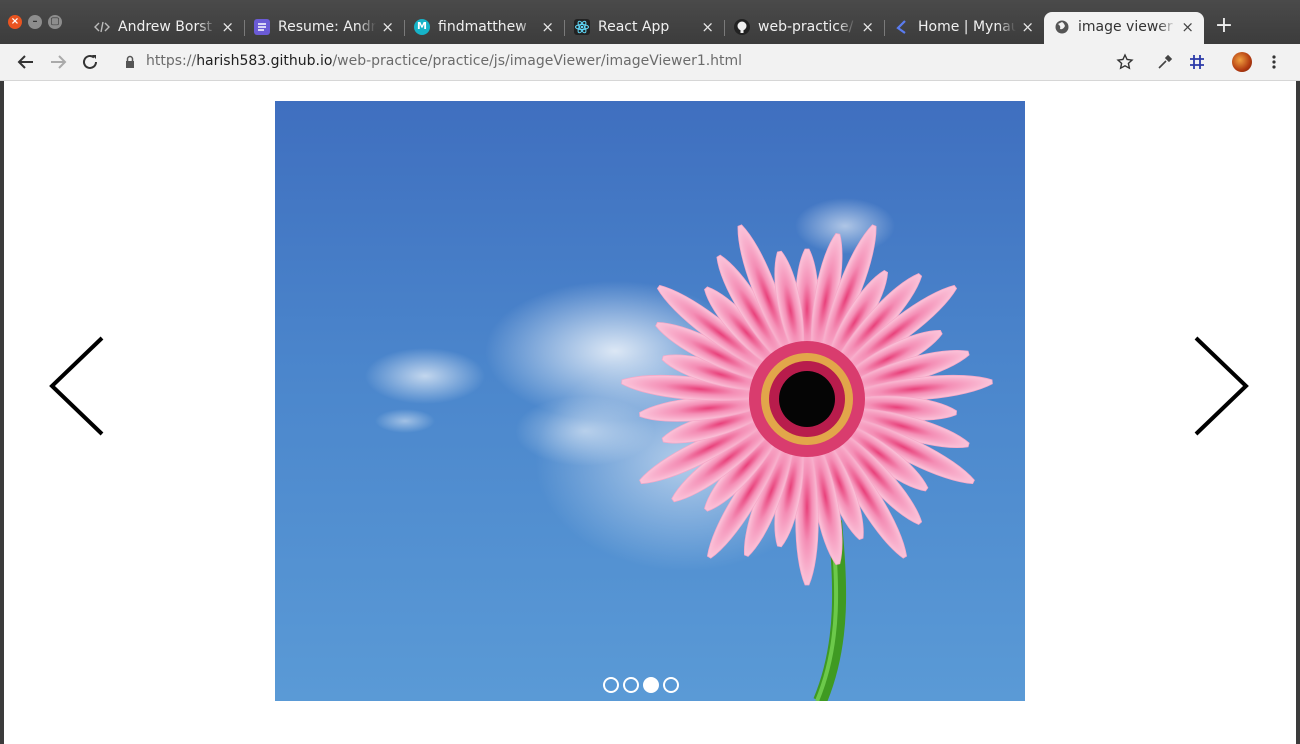  I want to click on tab-andrew-borst: Andrew Borst ×, so click(164, 28).